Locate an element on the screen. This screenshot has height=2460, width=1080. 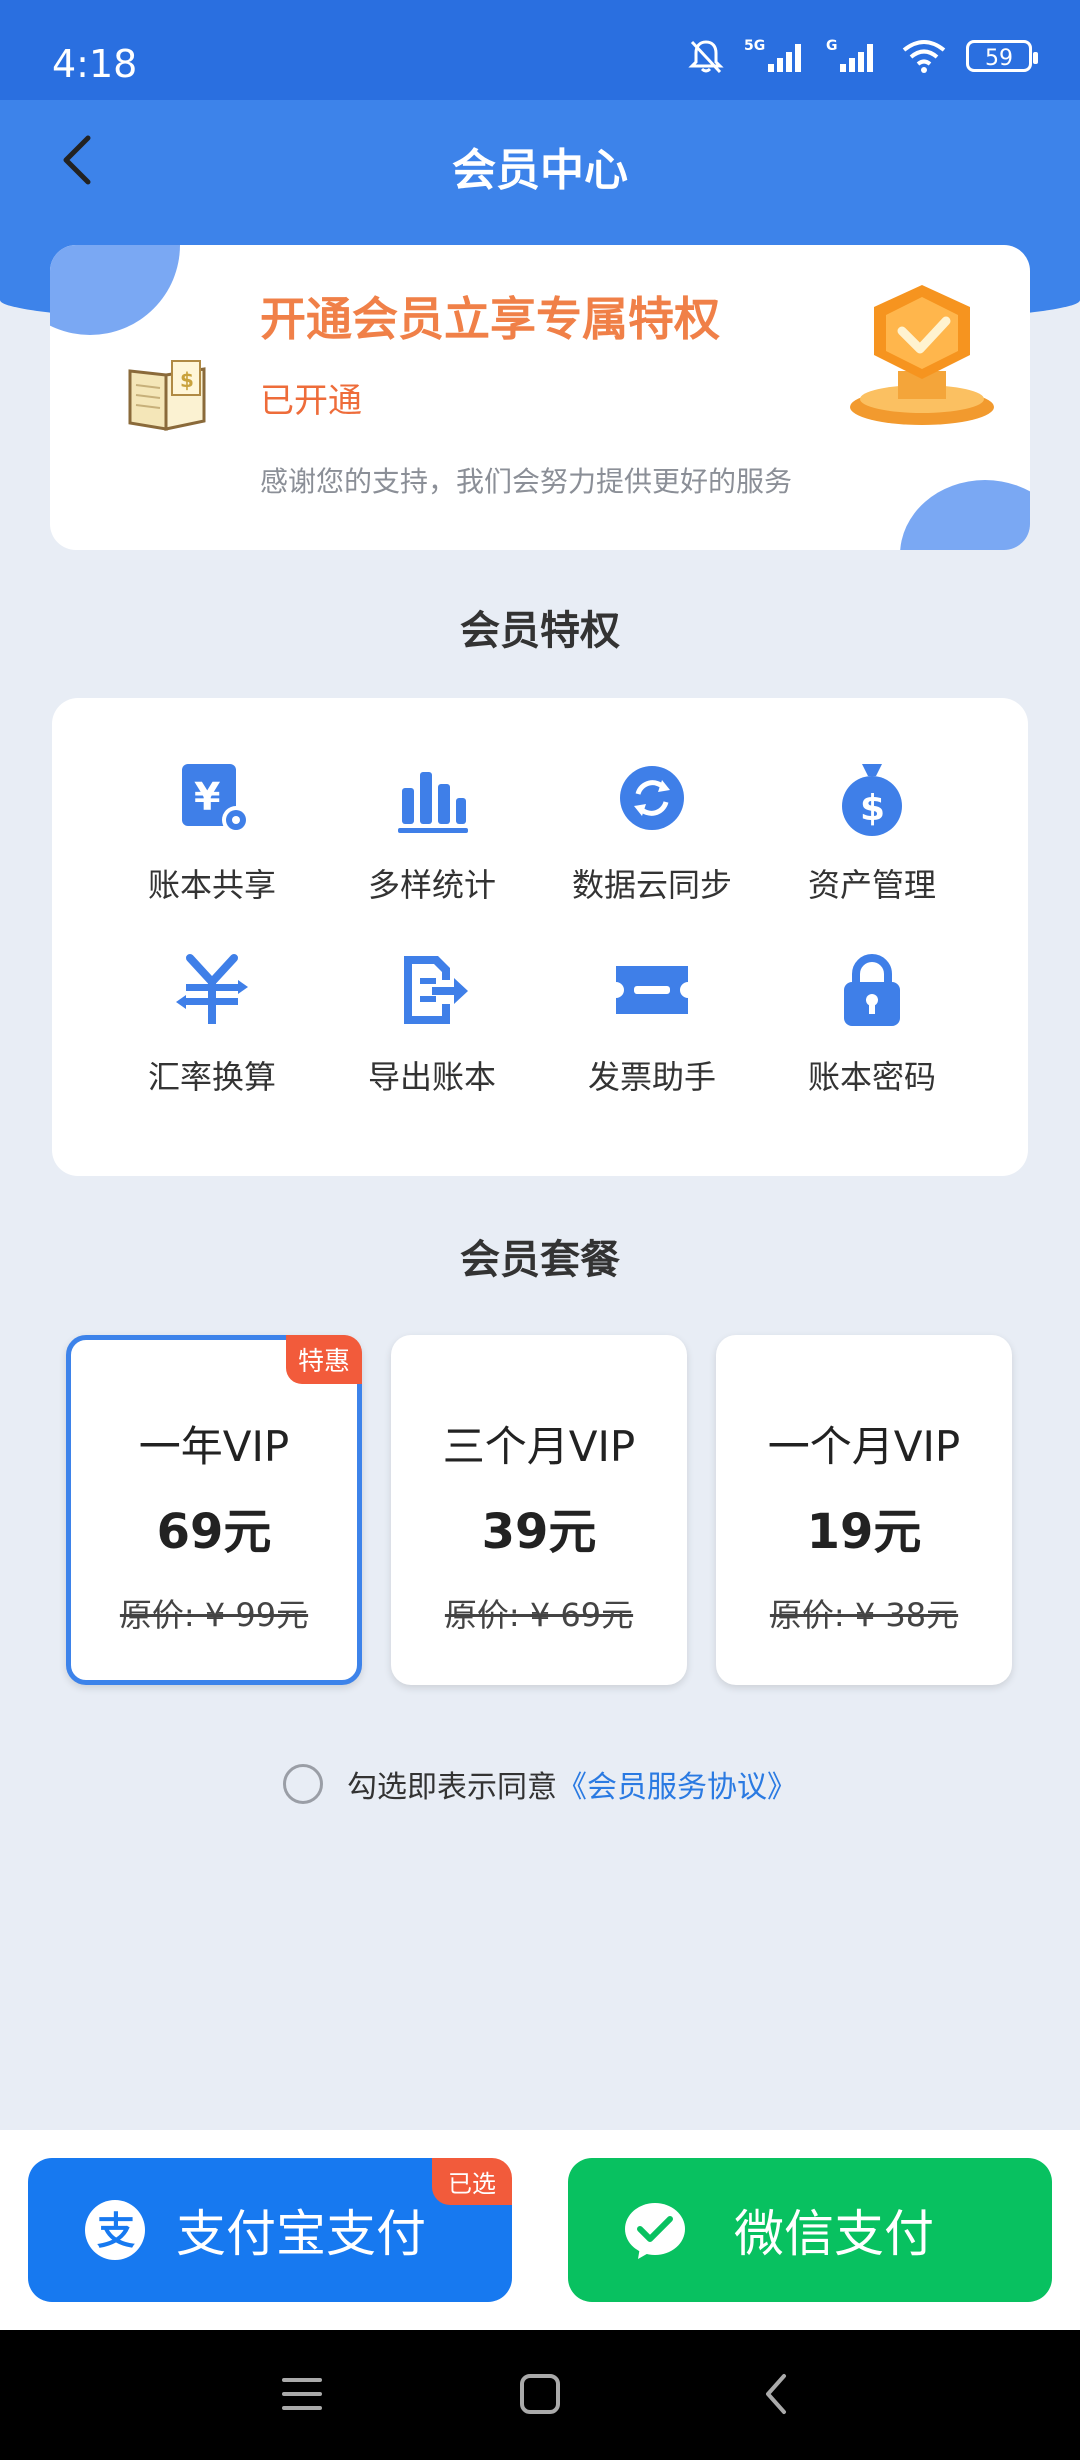
ticket-icon is located at coordinates (652, 990).